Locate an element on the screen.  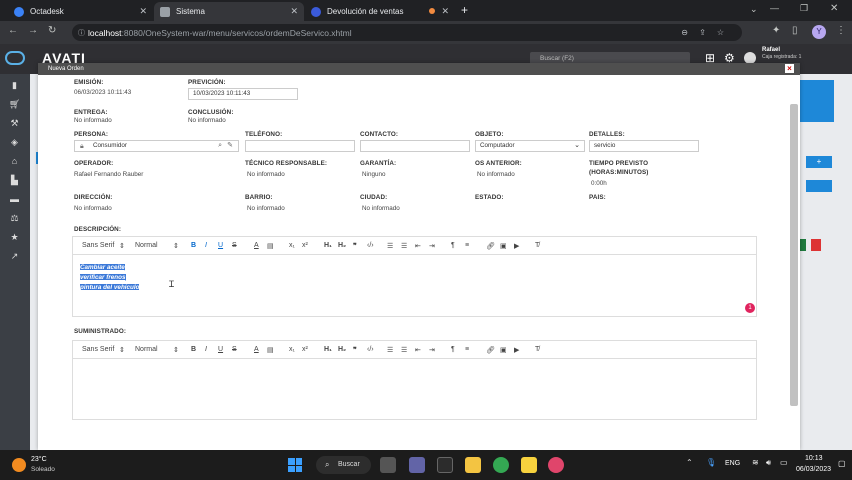
indent-icon: ⇥ is located at coordinates (432, 350).